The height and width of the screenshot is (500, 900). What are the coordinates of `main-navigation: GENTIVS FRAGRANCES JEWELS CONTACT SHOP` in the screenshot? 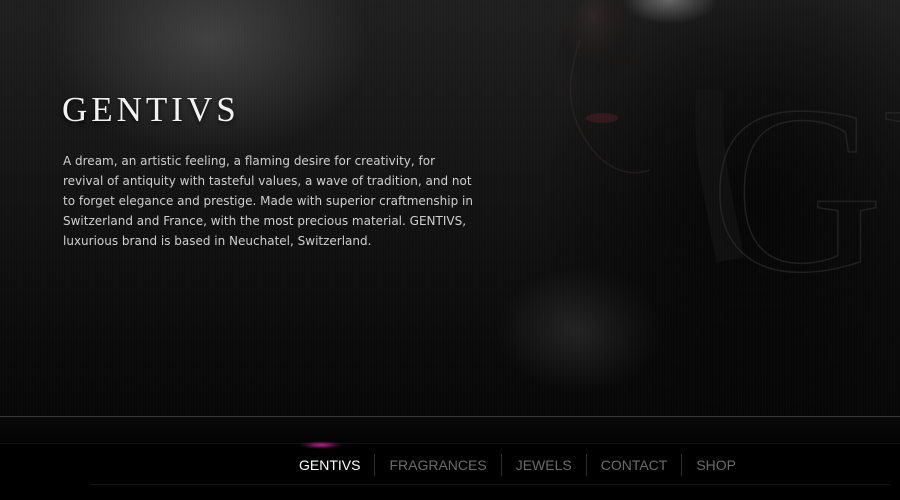 It's located at (517, 465).